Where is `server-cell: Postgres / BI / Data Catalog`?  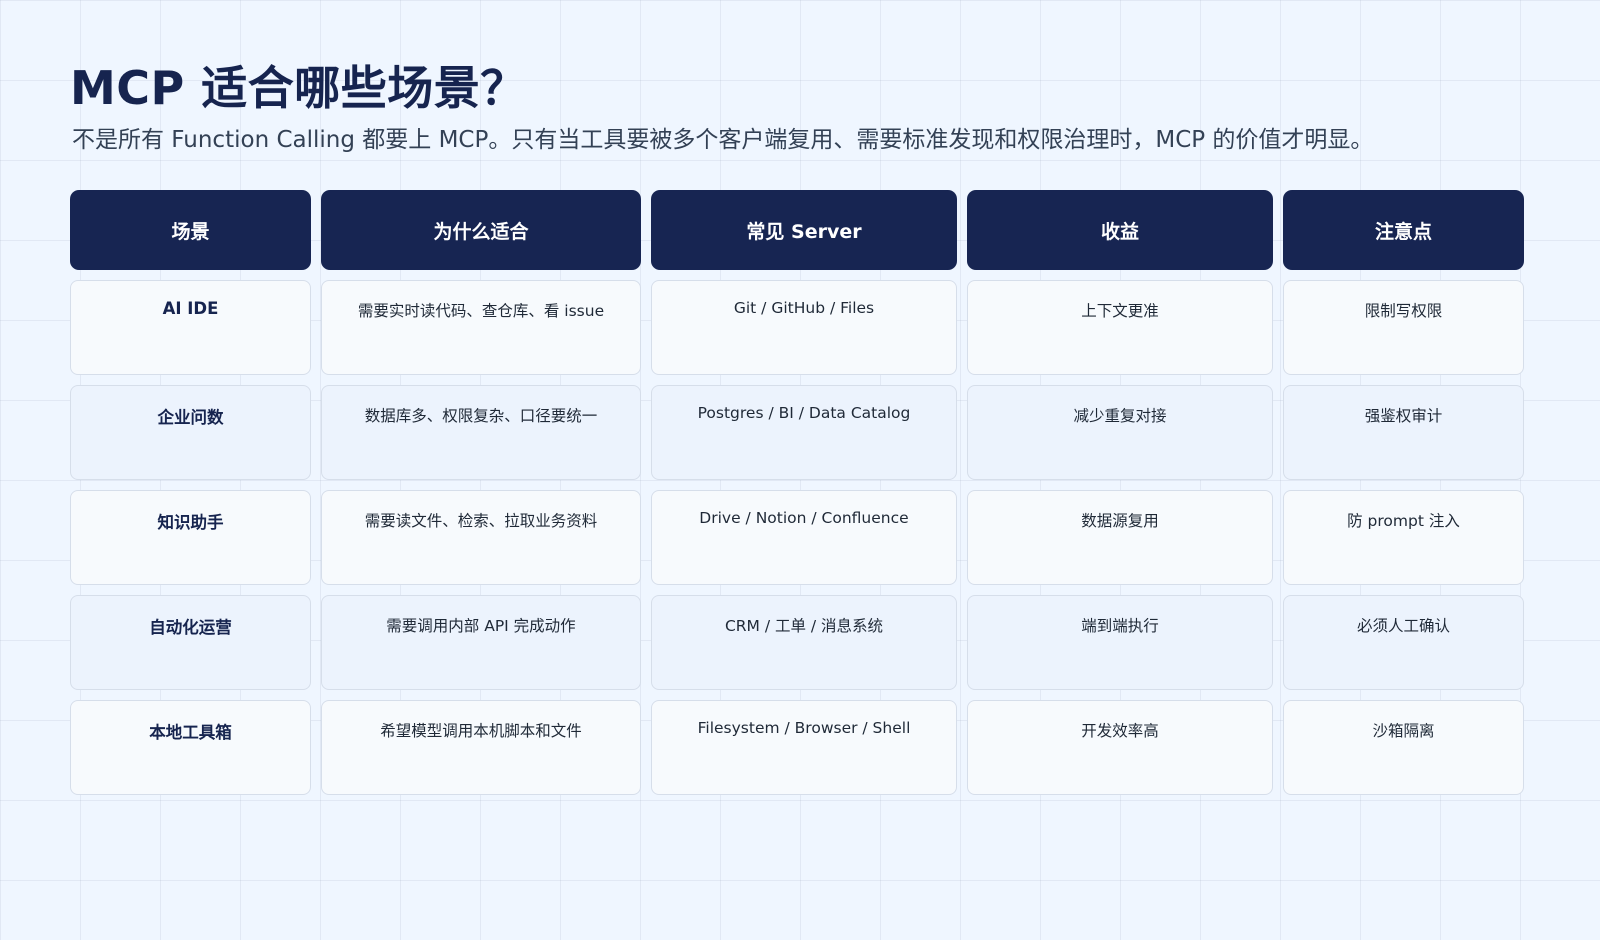 server-cell: Postgres / BI / Data Catalog is located at coordinates (804, 432).